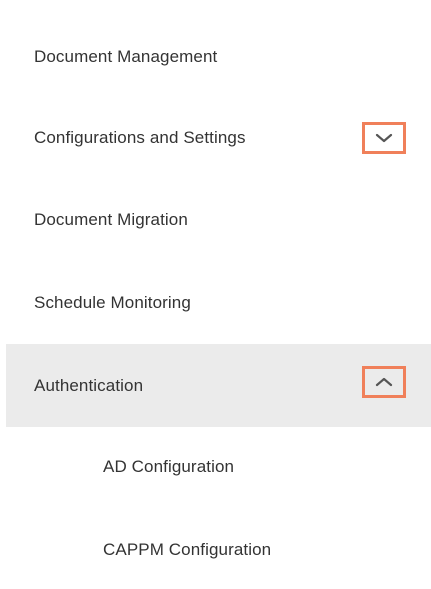 Image resolution: width=431 pixels, height=589 pixels. I want to click on menu-item-label: Document Migration, so click(111, 219).